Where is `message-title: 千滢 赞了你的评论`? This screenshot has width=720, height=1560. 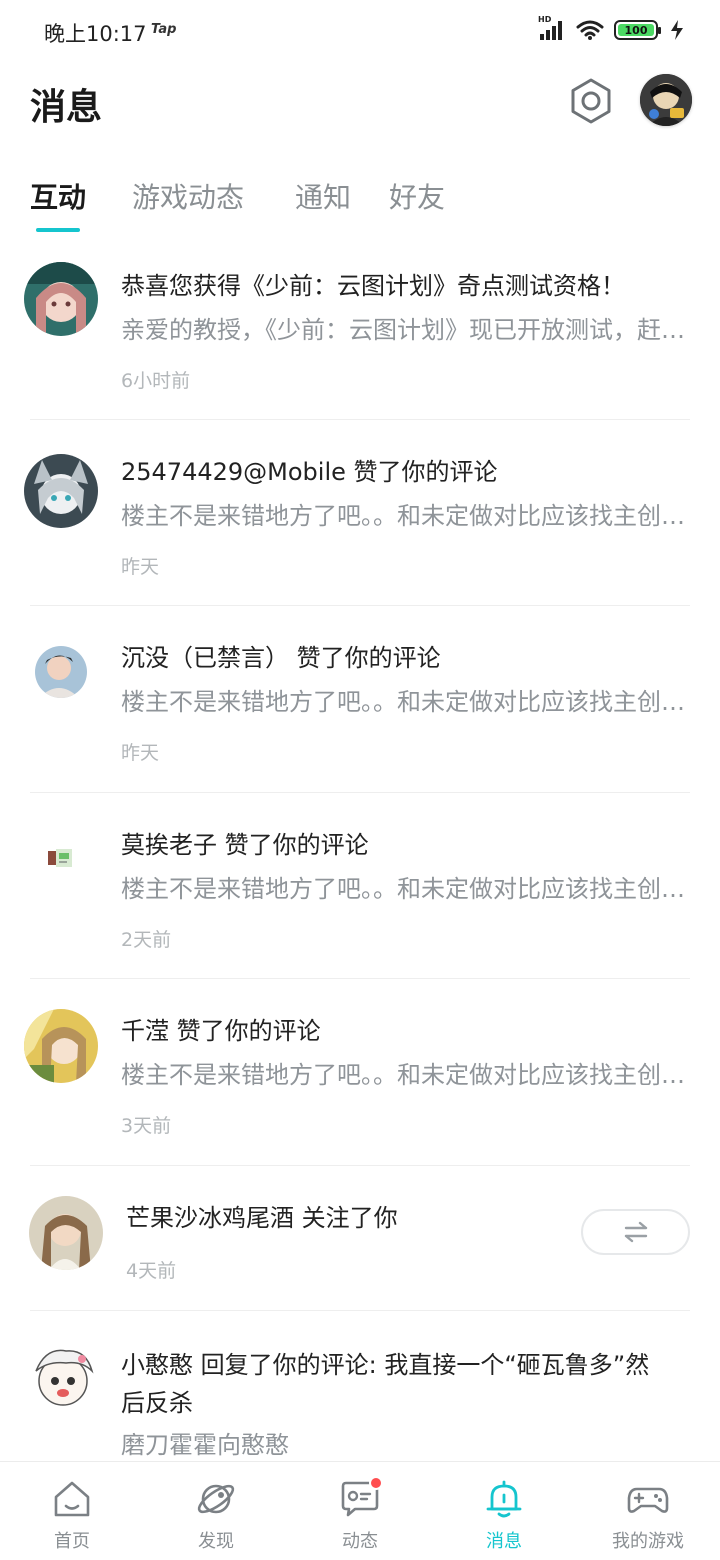
message-title: 千滢 赞了你的评论 is located at coordinates (221, 1031).